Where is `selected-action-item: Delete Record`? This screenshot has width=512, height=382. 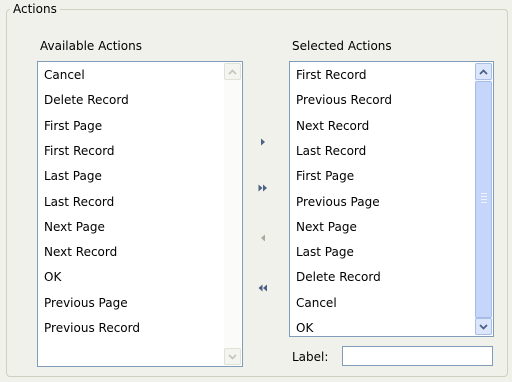 selected-action-item: Delete Record is located at coordinates (338, 277).